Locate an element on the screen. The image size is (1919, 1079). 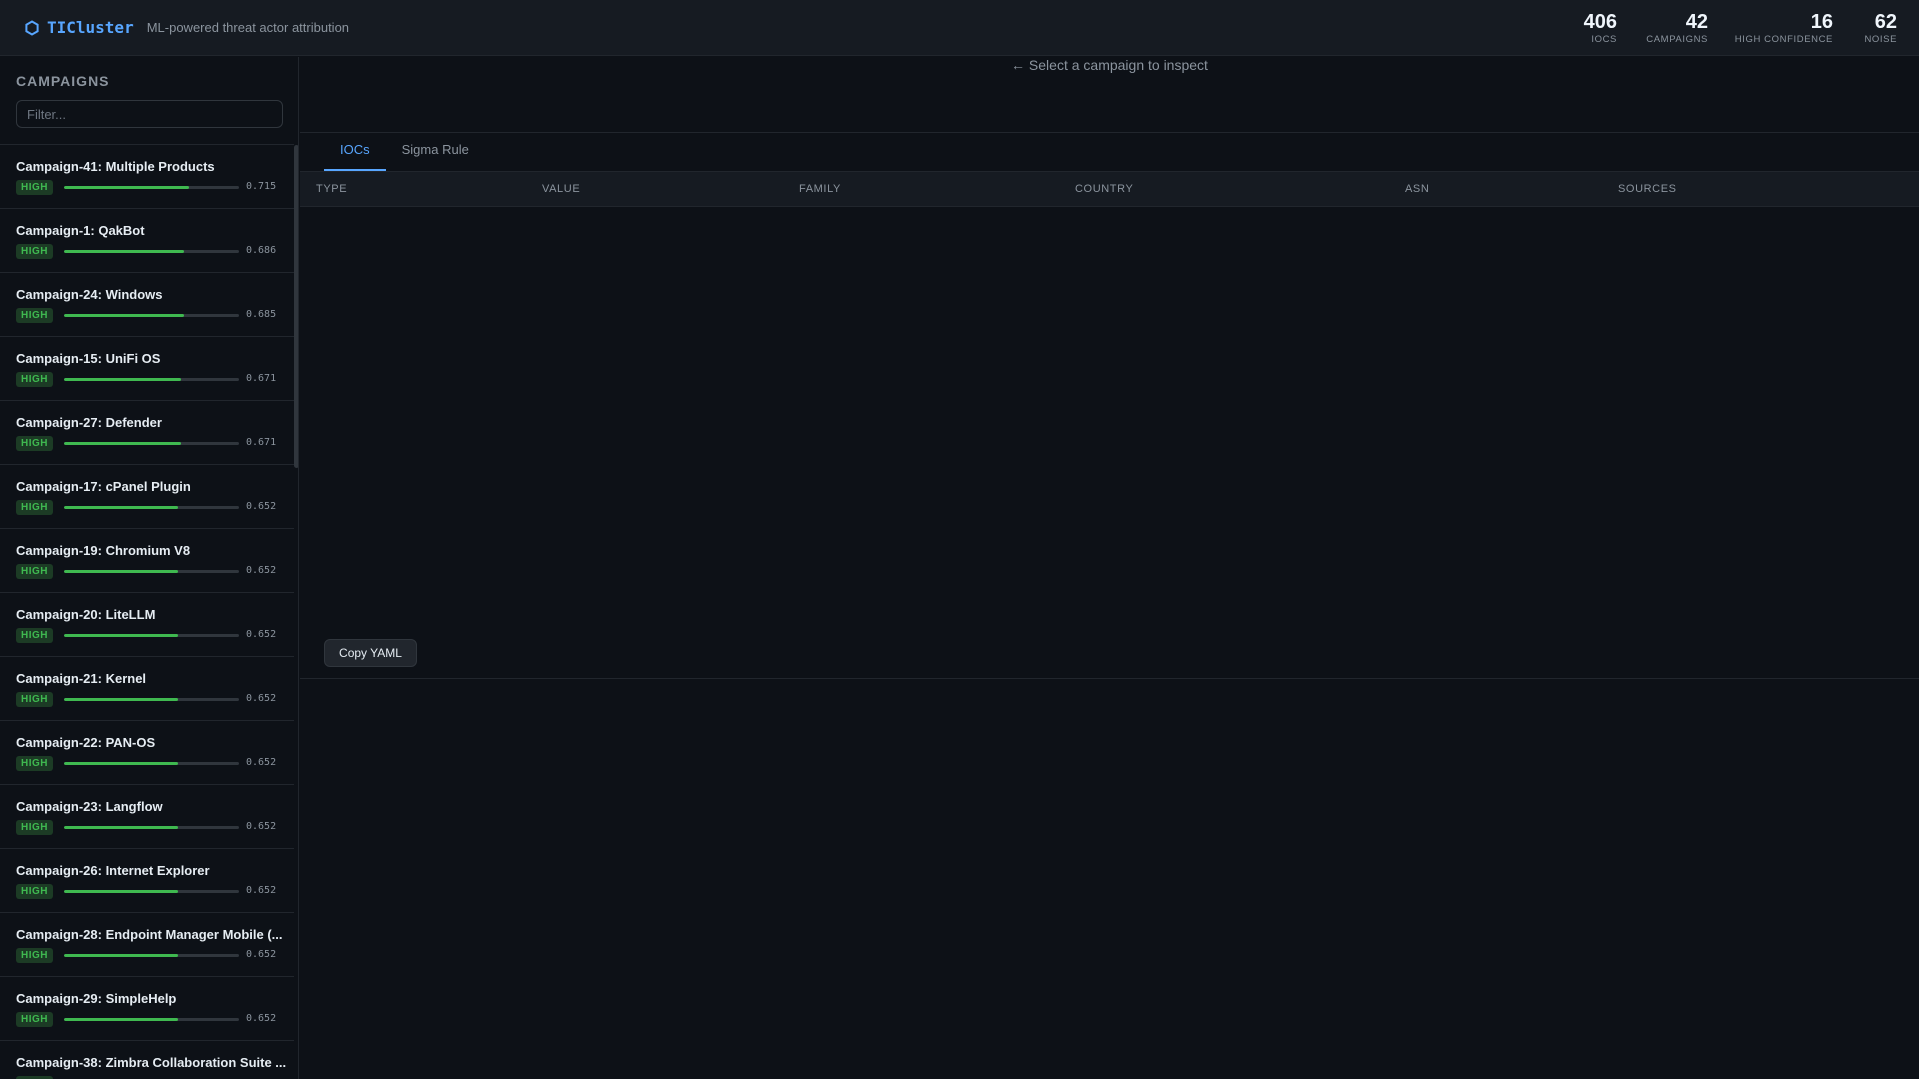
confidence-score: 0.685 is located at coordinates (261, 314).